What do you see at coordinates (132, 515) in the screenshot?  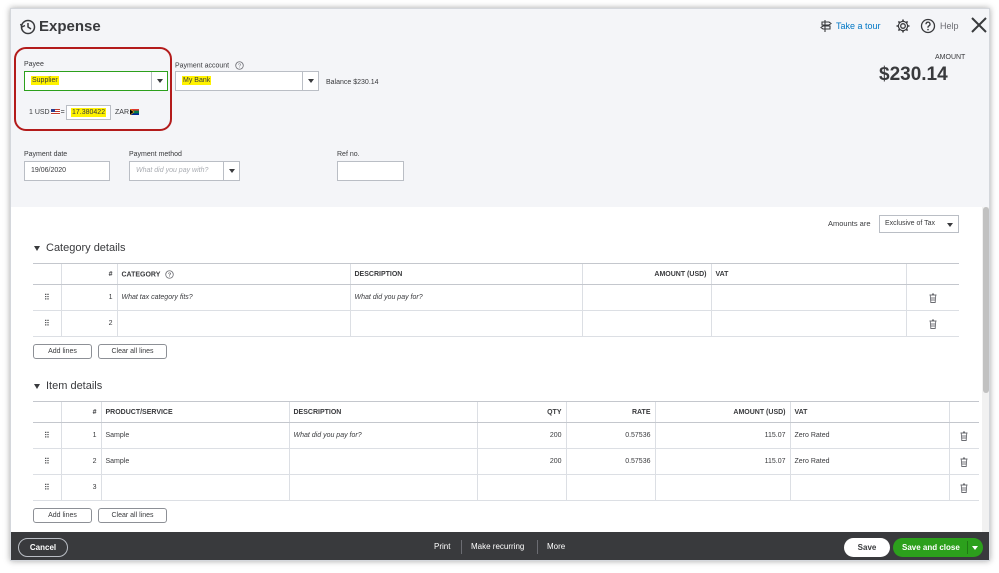 I see `item-clear-all-button: Clear all lines` at bounding box center [132, 515].